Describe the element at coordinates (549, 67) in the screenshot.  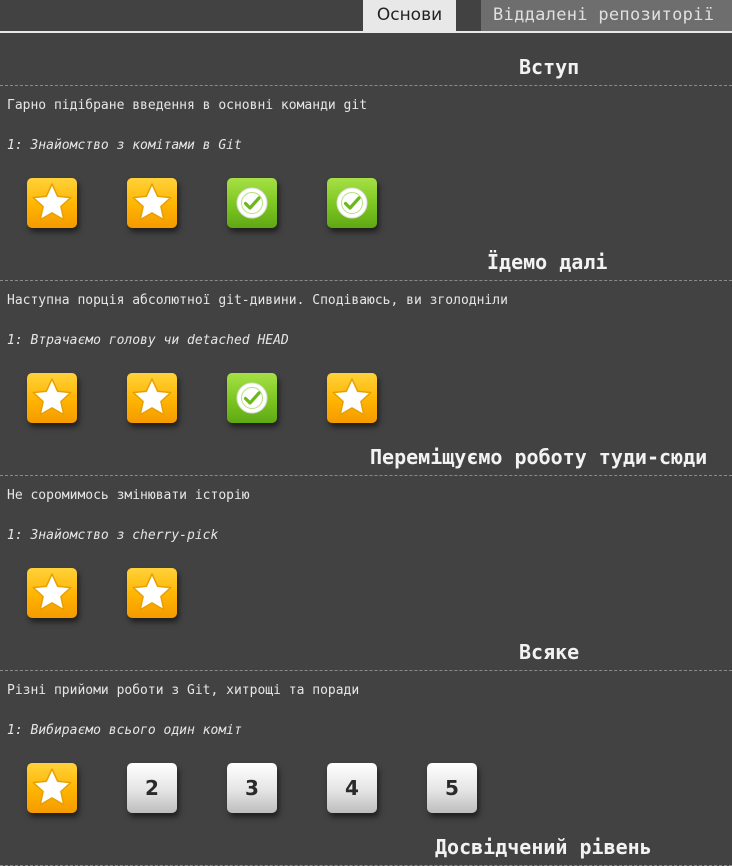
I see `section-title: Вступ` at that location.